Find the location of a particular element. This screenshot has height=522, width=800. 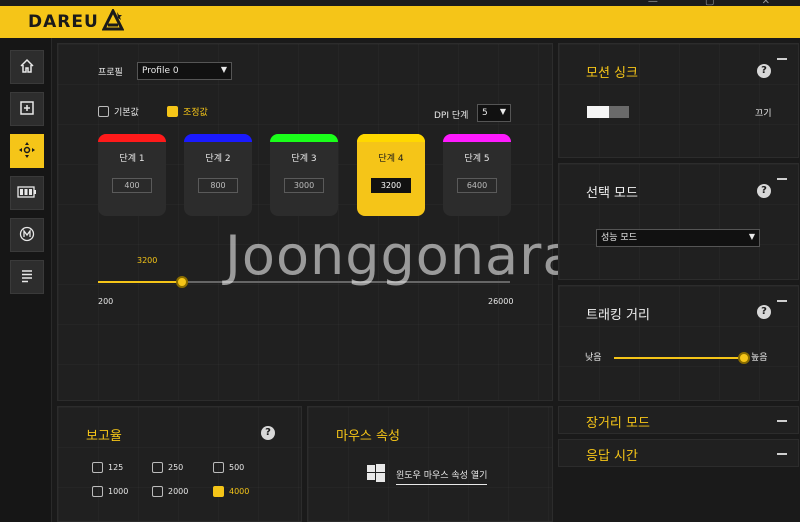

stage-label: 단계 3 is located at coordinates (304, 159).